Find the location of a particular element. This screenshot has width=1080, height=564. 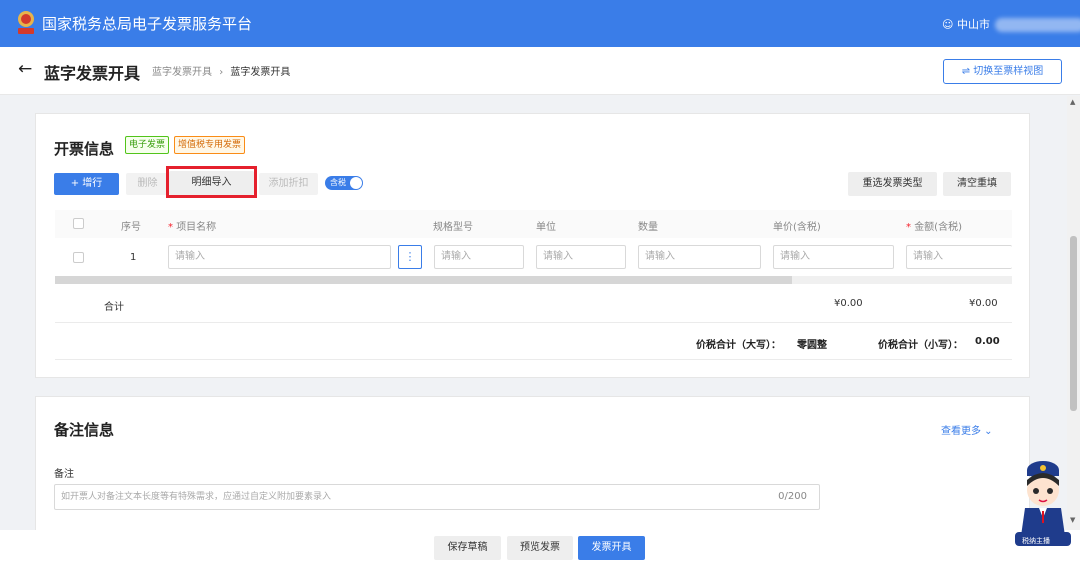

bottom-action-bar: 保存草稿 预览发票 发票开具 is located at coordinates (540, 547).